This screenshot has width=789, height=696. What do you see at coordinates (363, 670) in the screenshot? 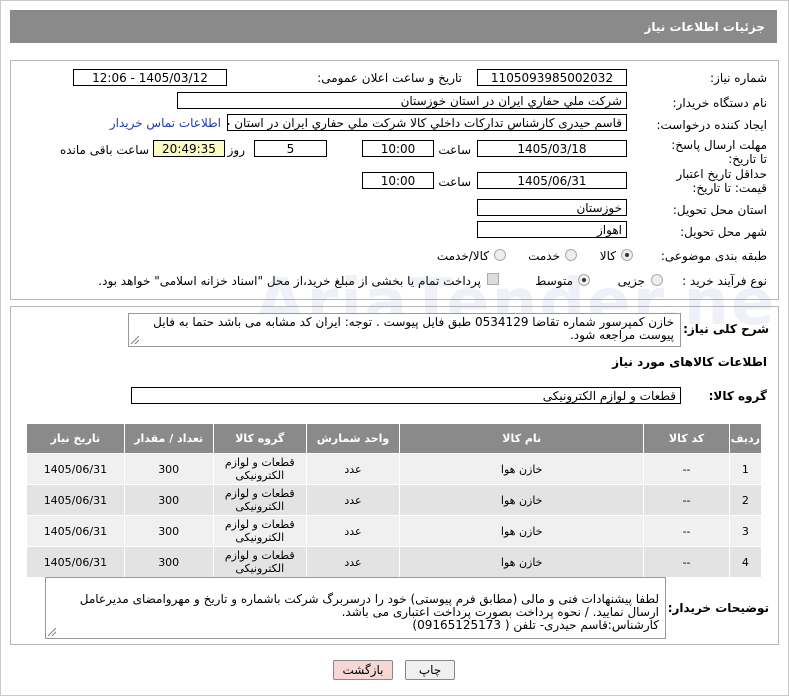
I see `back-button: بازگشت` at bounding box center [363, 670].